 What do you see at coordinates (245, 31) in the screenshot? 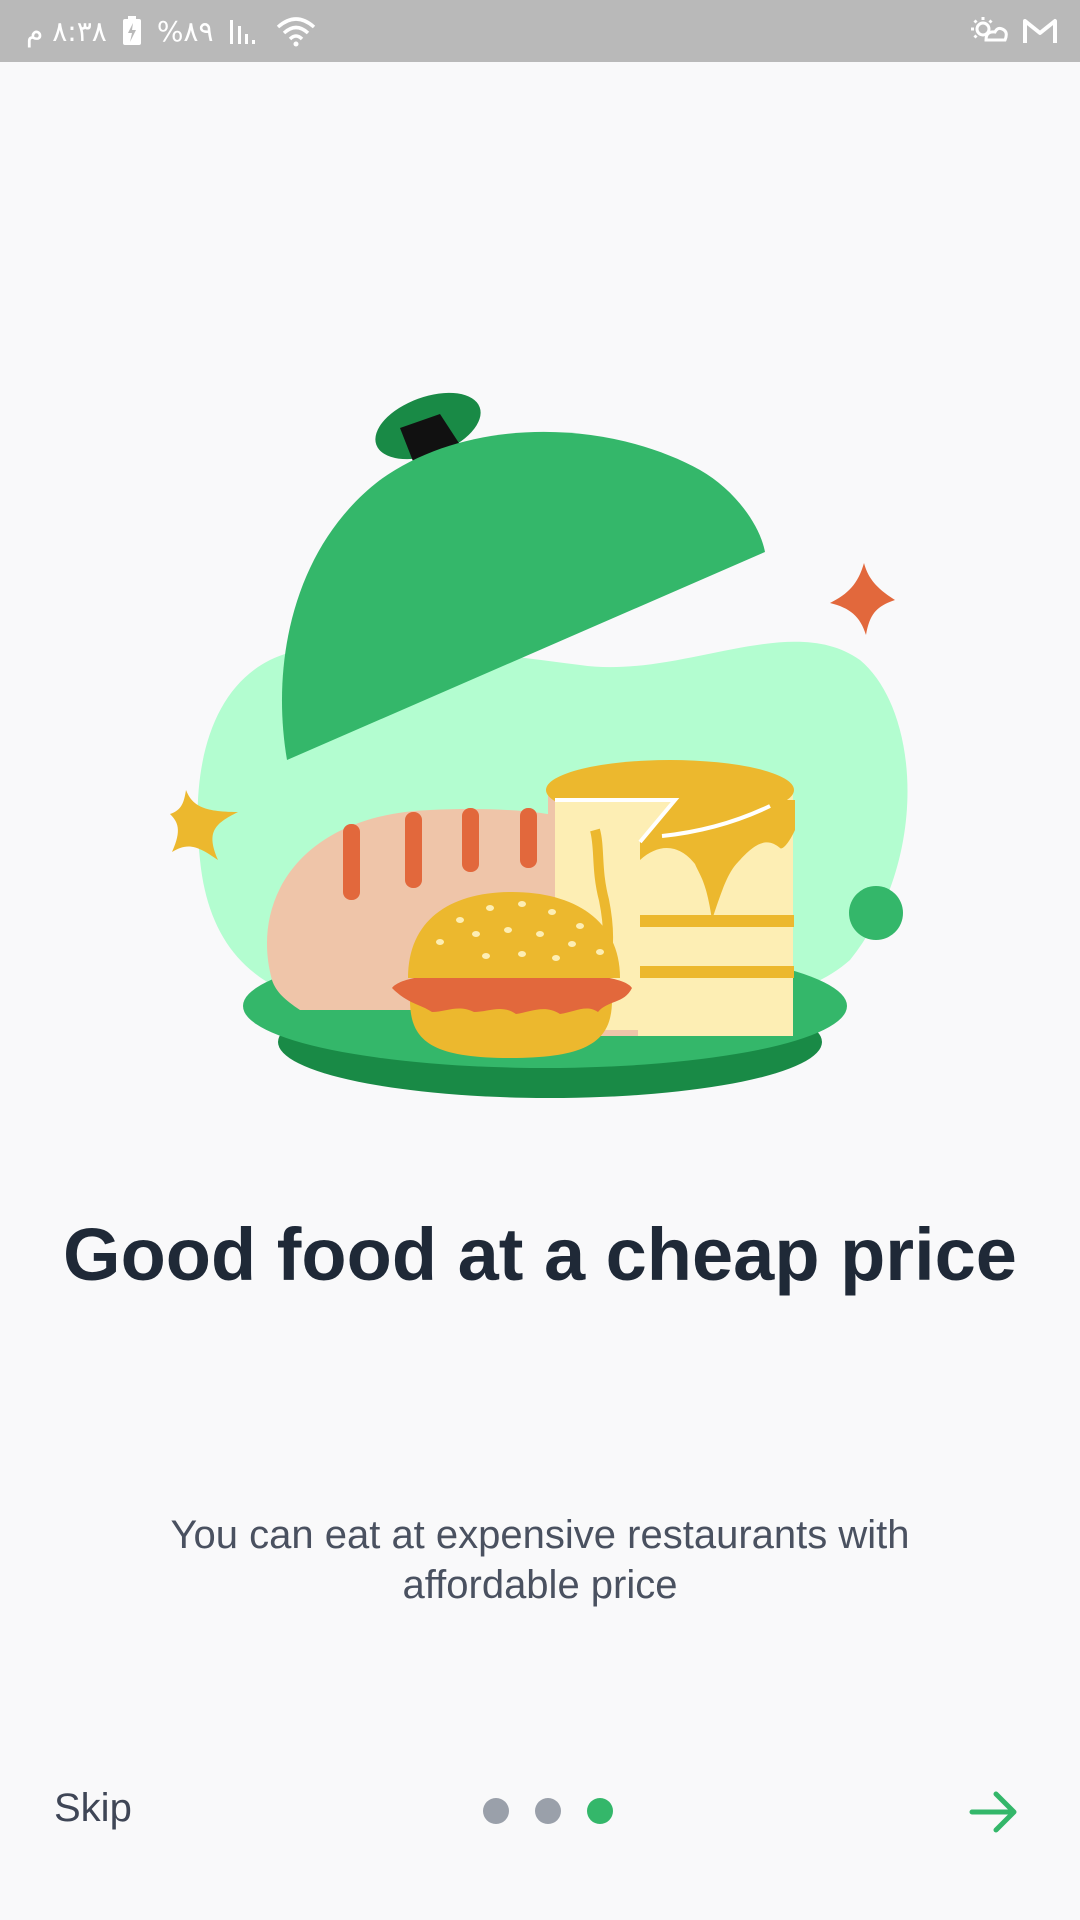
I see `signal-icon` at bounding box center [245, 31].